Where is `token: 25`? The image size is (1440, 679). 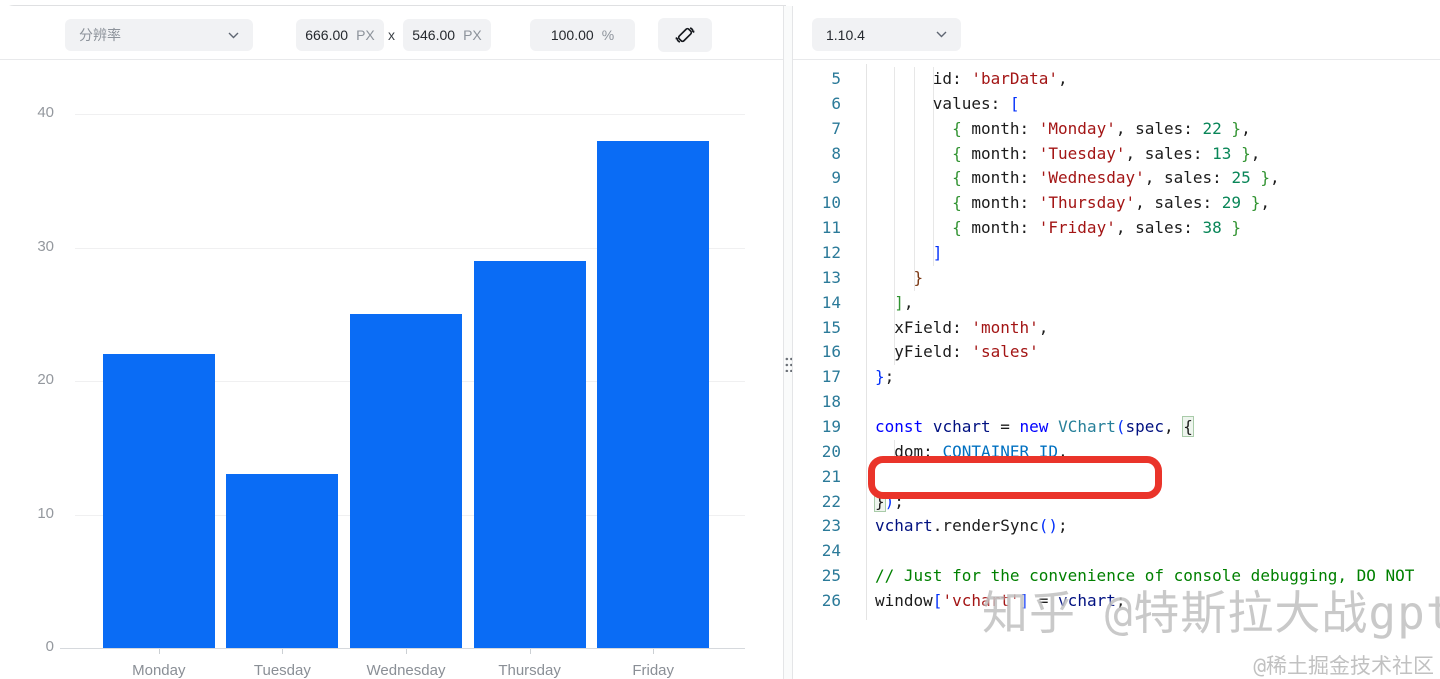
token: 25 is located at coordinates (1241, 178).